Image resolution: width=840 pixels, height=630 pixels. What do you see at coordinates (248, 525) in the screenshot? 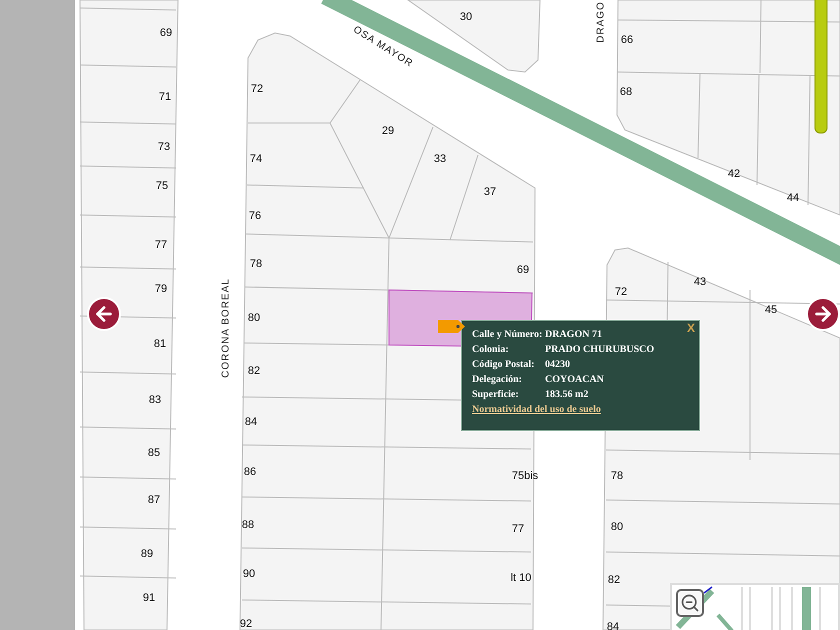
I see `lot-number: 88` at bounding box center [248, 525].